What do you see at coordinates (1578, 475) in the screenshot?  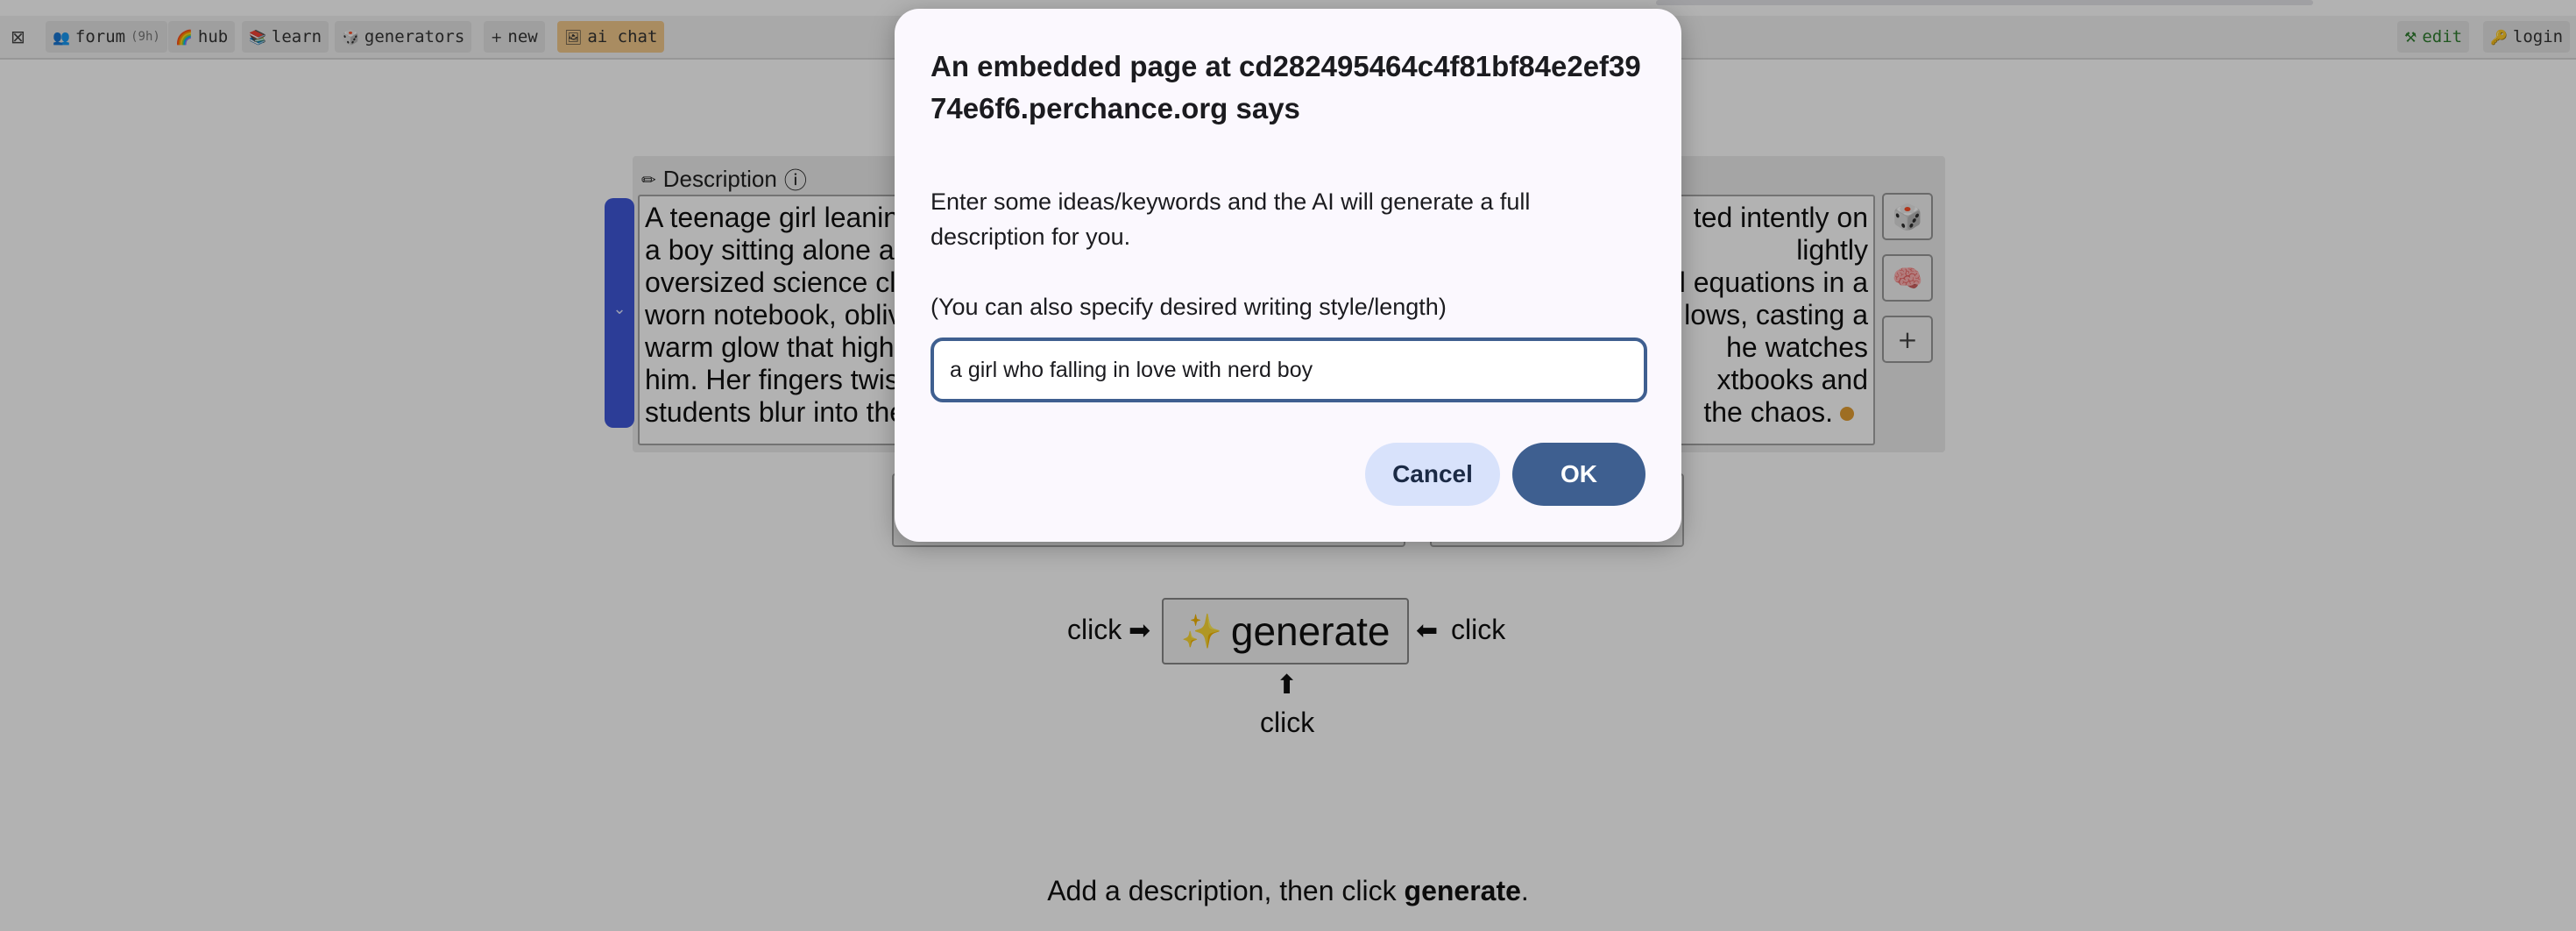 I see `ok-button: OK` at bounding box center [1578, 475].